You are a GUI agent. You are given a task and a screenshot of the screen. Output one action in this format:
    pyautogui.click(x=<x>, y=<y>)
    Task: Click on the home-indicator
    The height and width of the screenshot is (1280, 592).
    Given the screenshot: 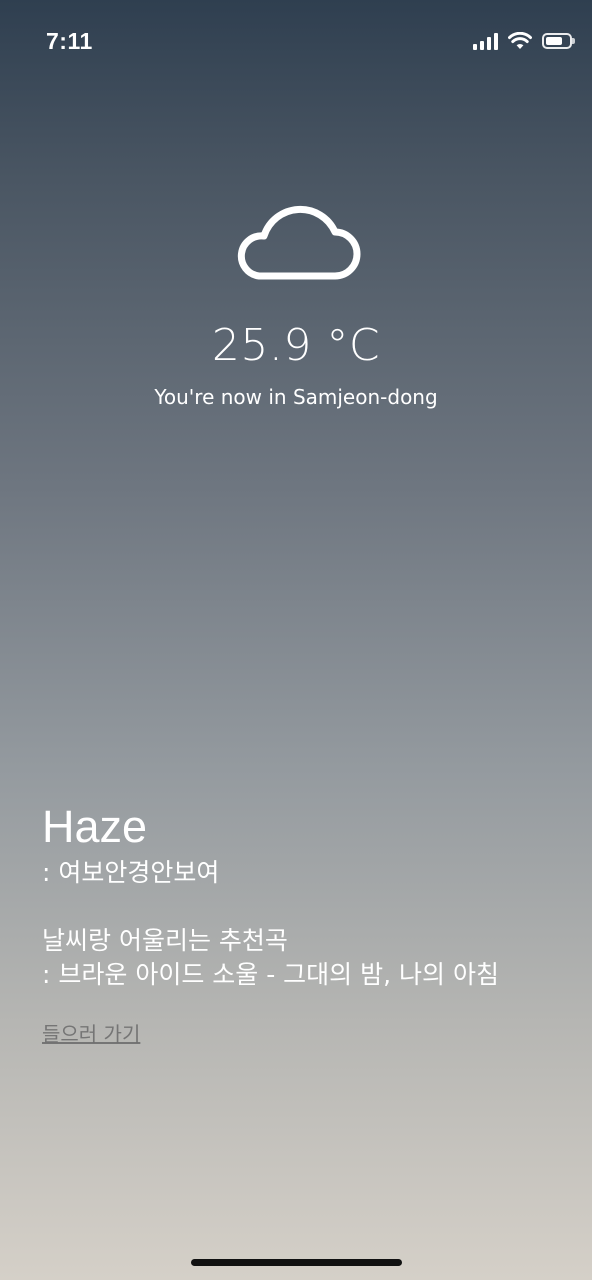 What is the action you would take?
    pyautogui.click(x=296, y=1262)
    